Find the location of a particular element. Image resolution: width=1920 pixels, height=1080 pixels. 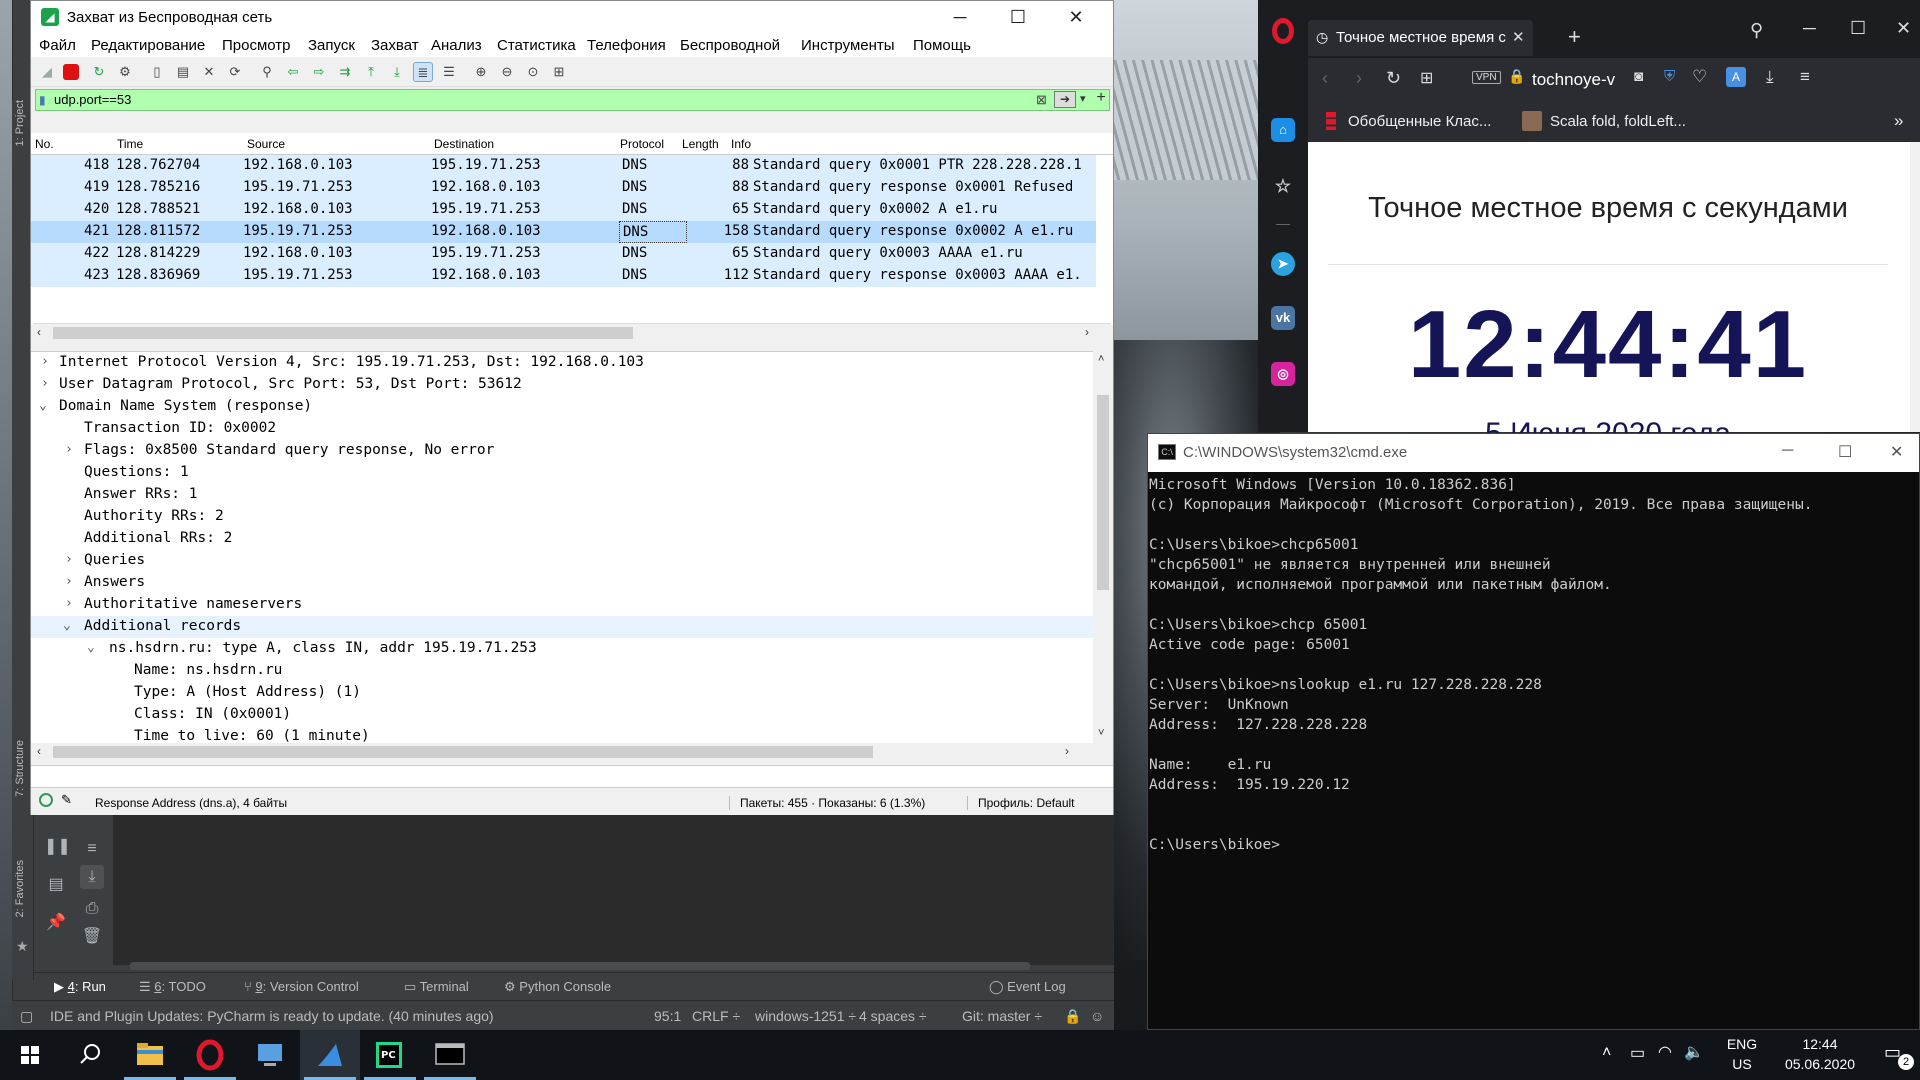

volume-icon: 🔈 is located at coordinates (1694, 1052).